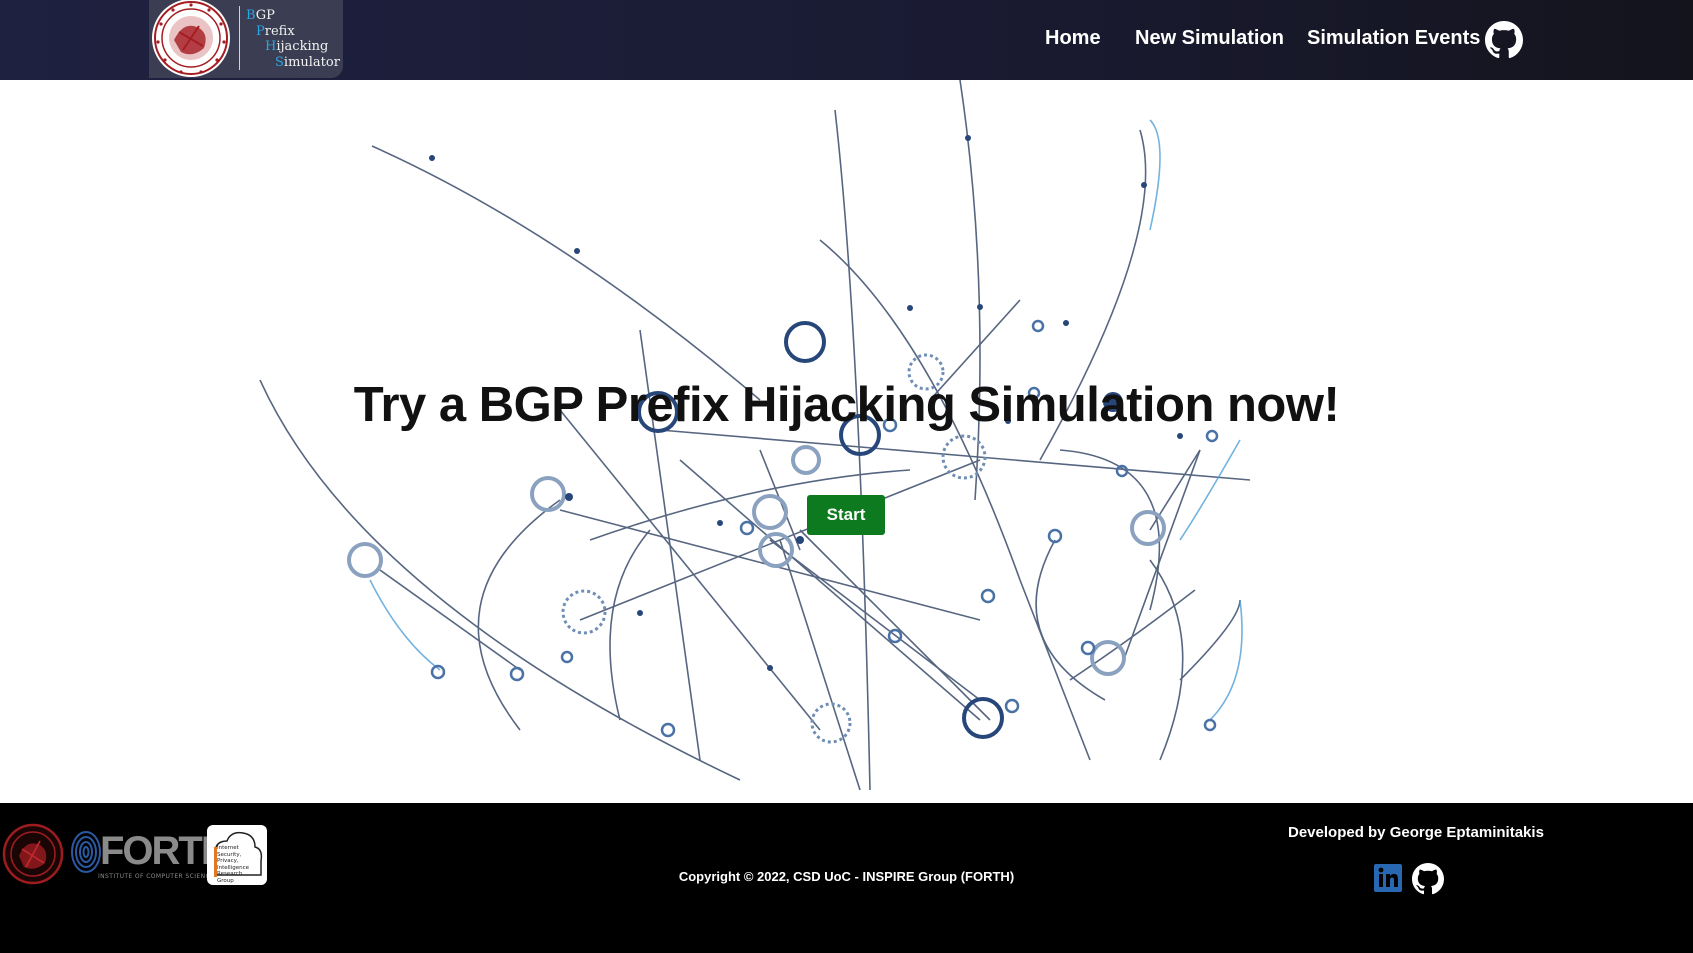 The width and height of the screenshot is (1693, 953). Describe the element at coordinates (1389, 879) in the screenshot. I see `linkedin-icon` at that location.